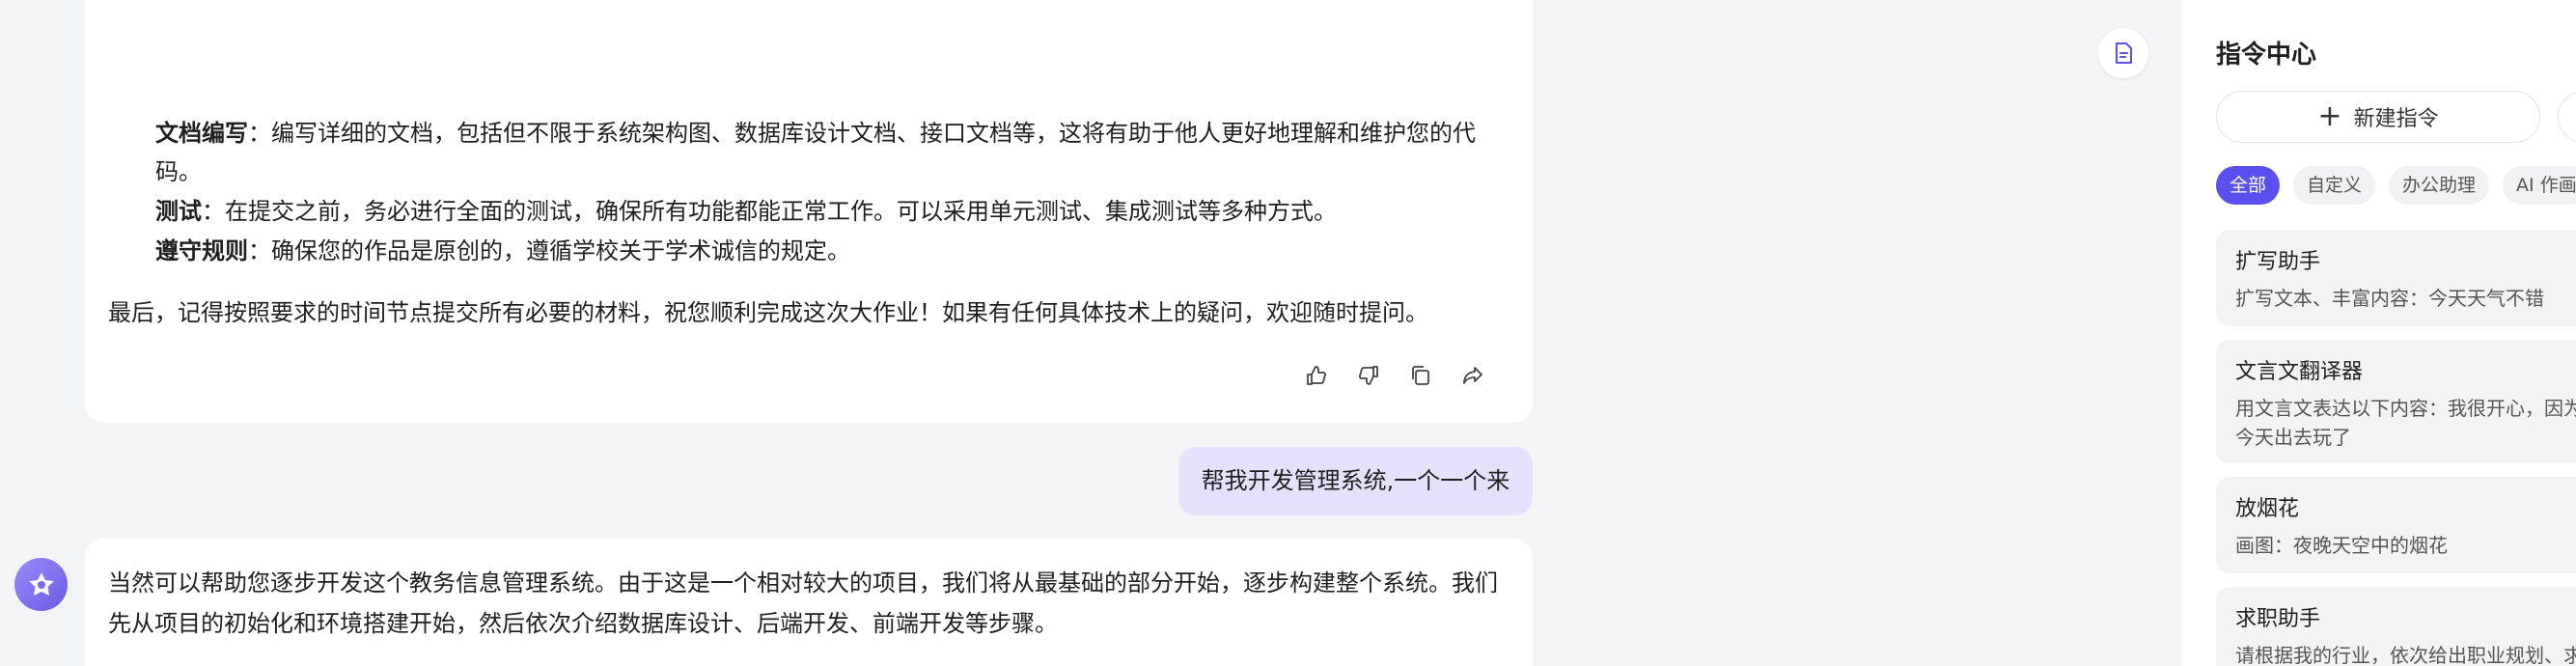  What do you see at coordinates (2396, 525) in the screenshot?
I see `command-card-fireworks: 放烟花 画图：夜晚天空中的烟花` at bounding box center [2396, 525].